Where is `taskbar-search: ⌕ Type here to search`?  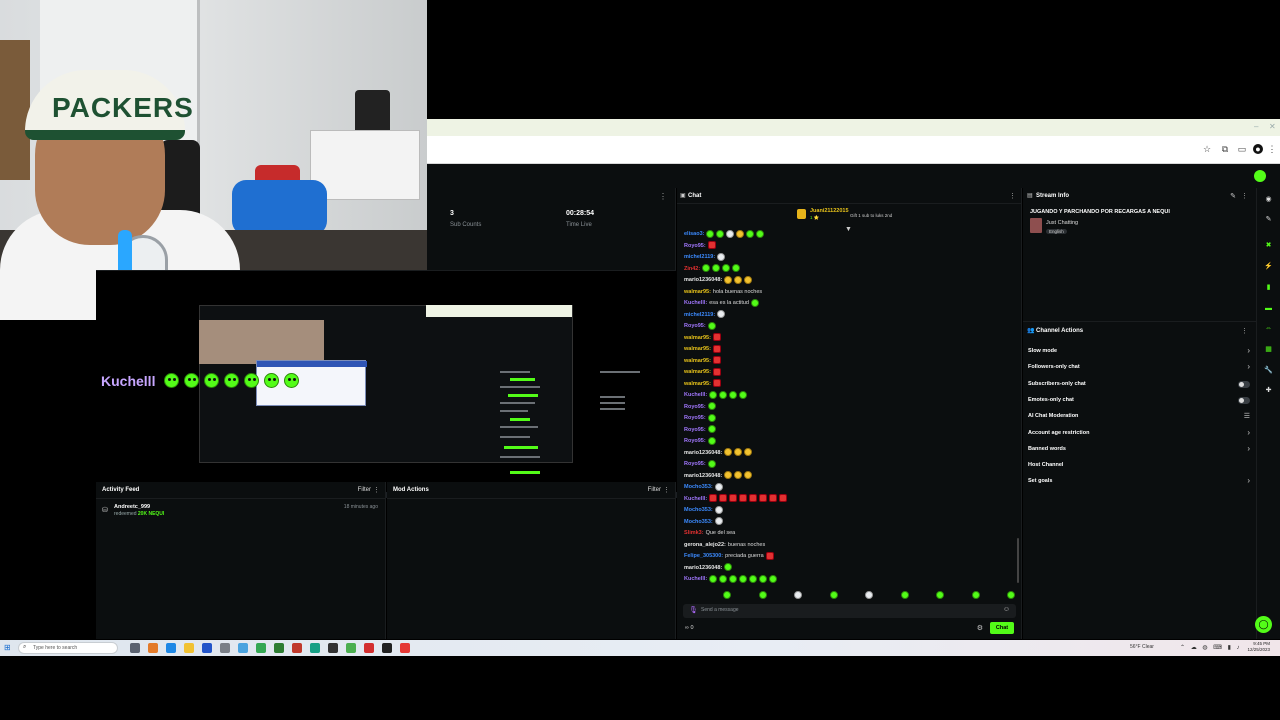 taskbar-search: ⌕ Type here to search is located at coordinates (68, 648).